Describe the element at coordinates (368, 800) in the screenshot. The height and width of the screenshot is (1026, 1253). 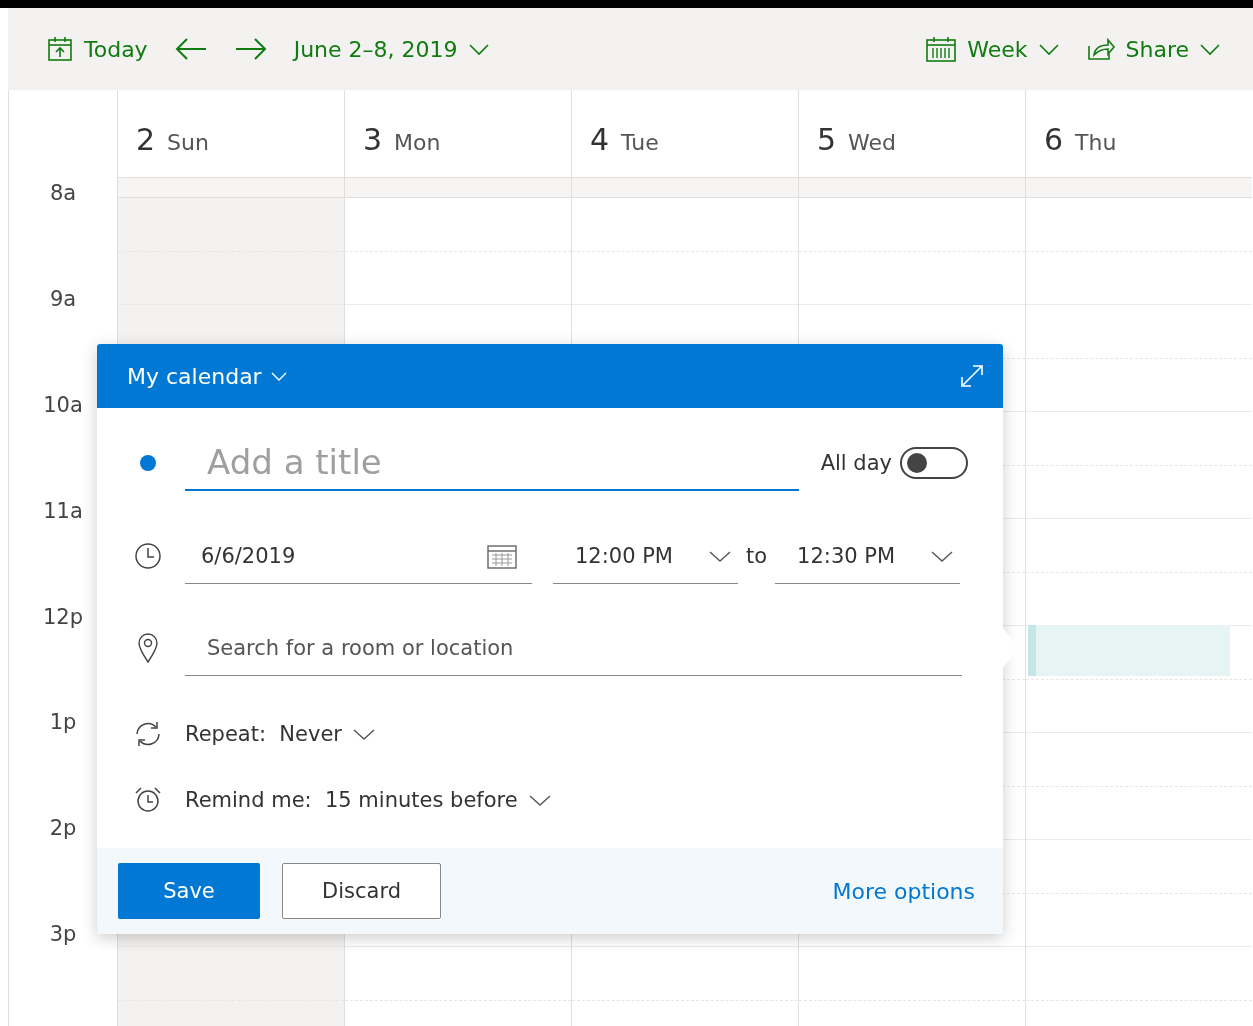
I see `reminder-dropdown: Remind me: 15 minutes before` at that location.